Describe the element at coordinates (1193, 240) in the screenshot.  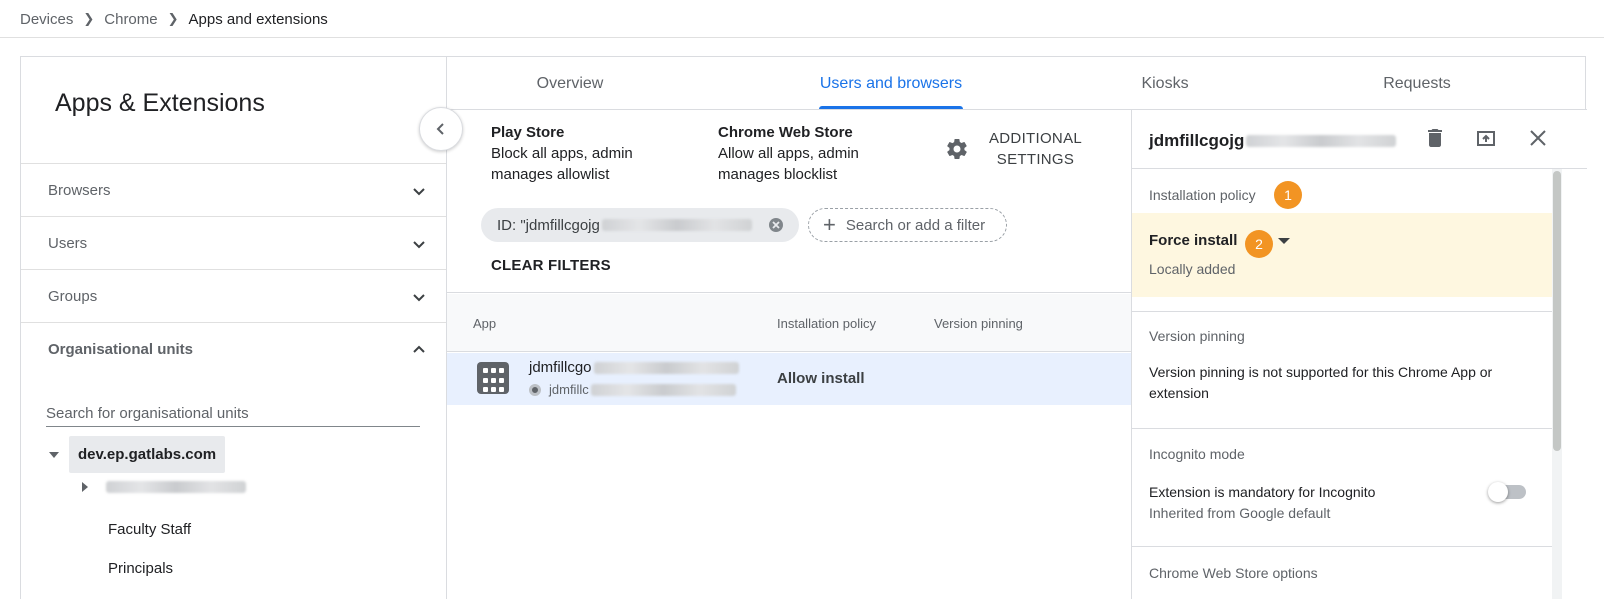
I see `force-install-value: Force install` at that location.